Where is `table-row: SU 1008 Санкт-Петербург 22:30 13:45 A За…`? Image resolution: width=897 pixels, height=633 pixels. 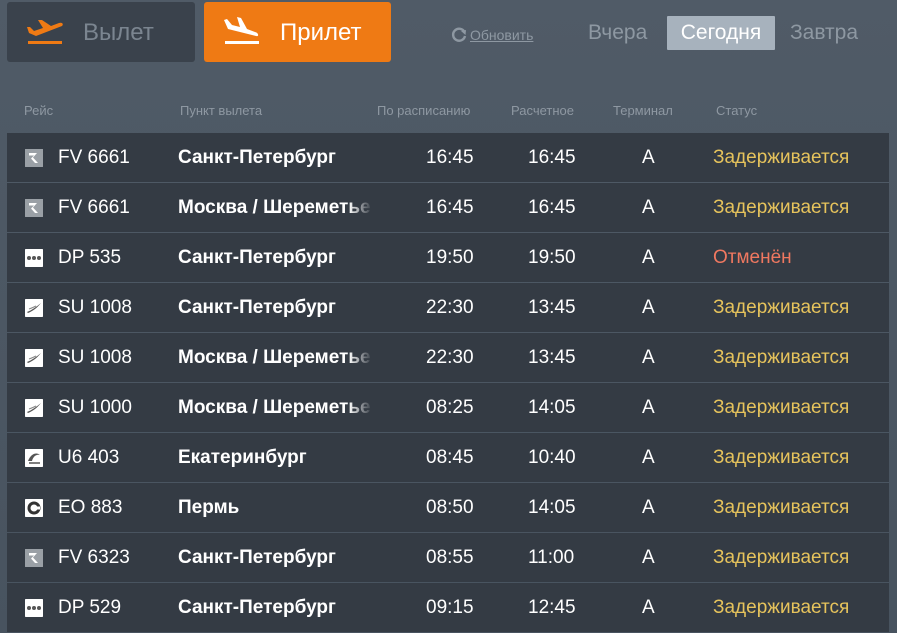
table-row: SU 1008 Санкт-Петербург 22:30 13:45 A За… is located at coordinates (448, 307).